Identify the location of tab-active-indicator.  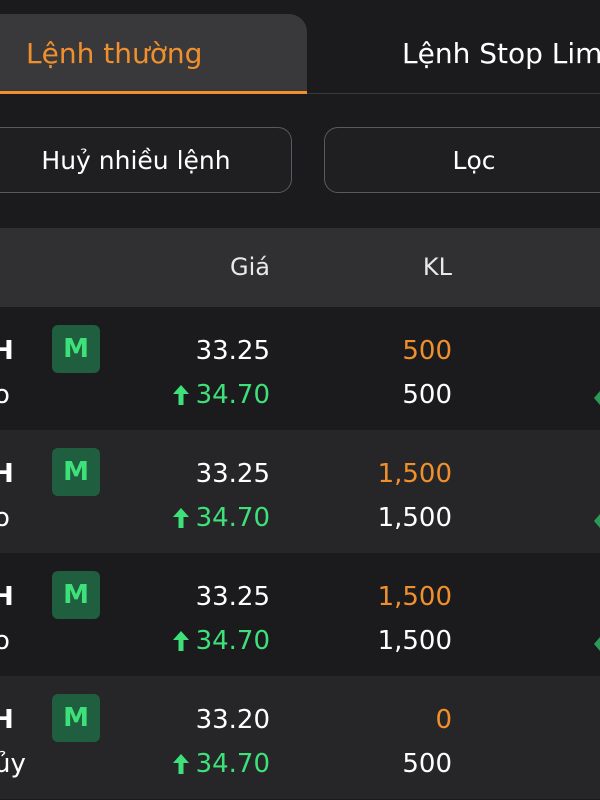
(153, 92).